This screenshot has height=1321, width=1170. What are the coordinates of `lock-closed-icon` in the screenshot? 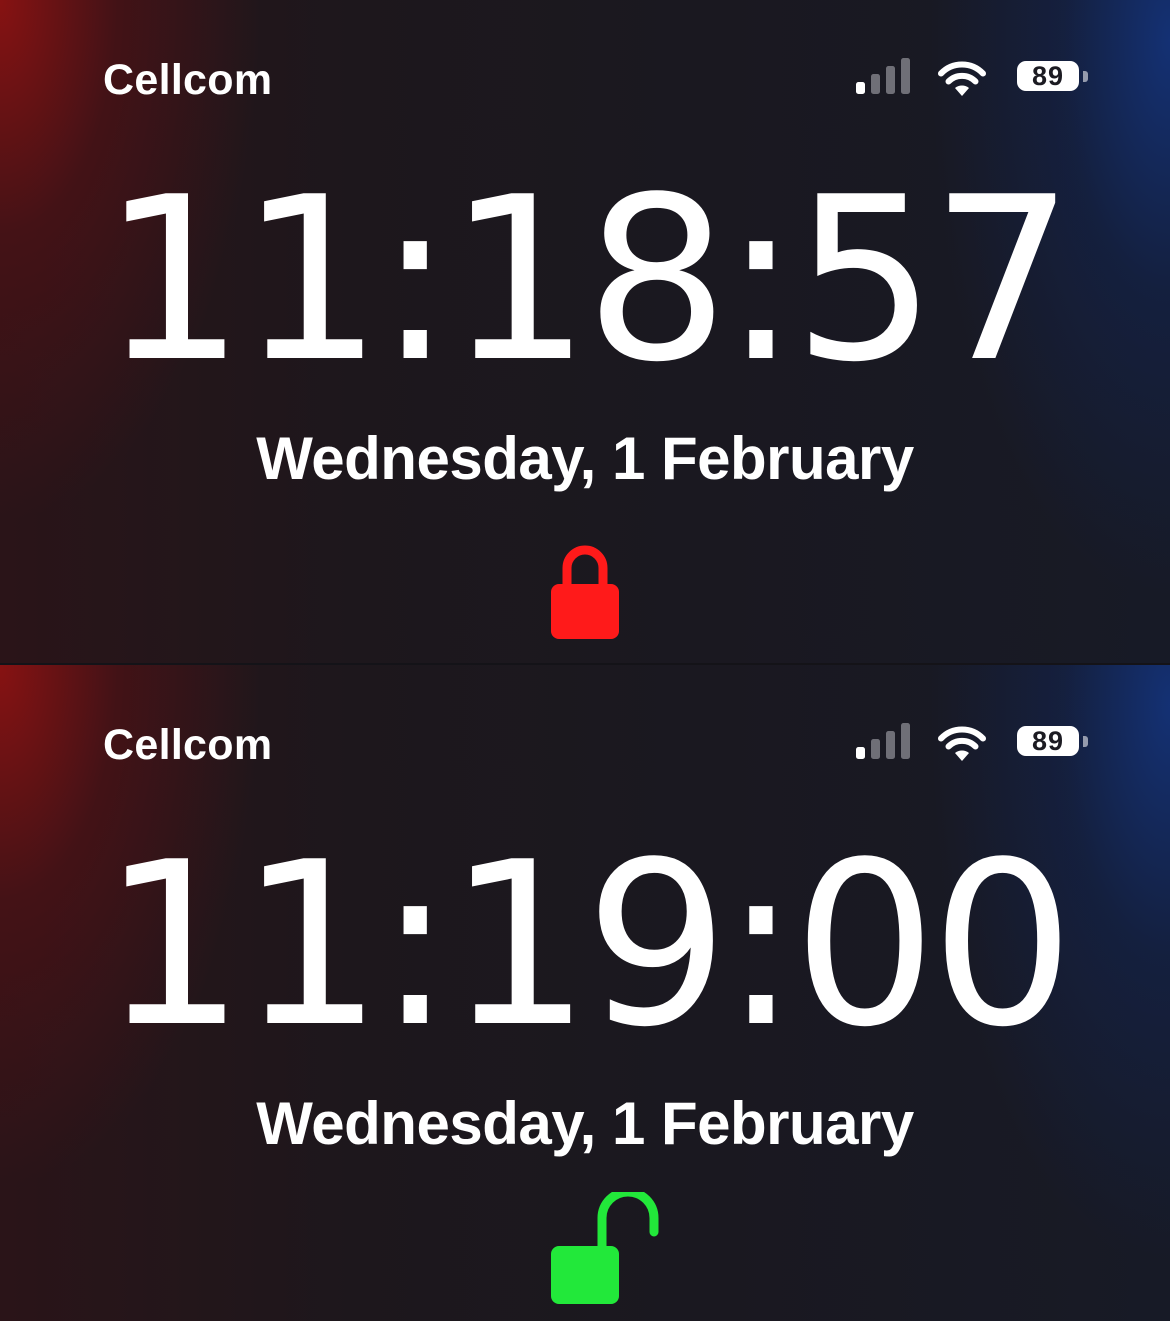 It's located at (585, 592).